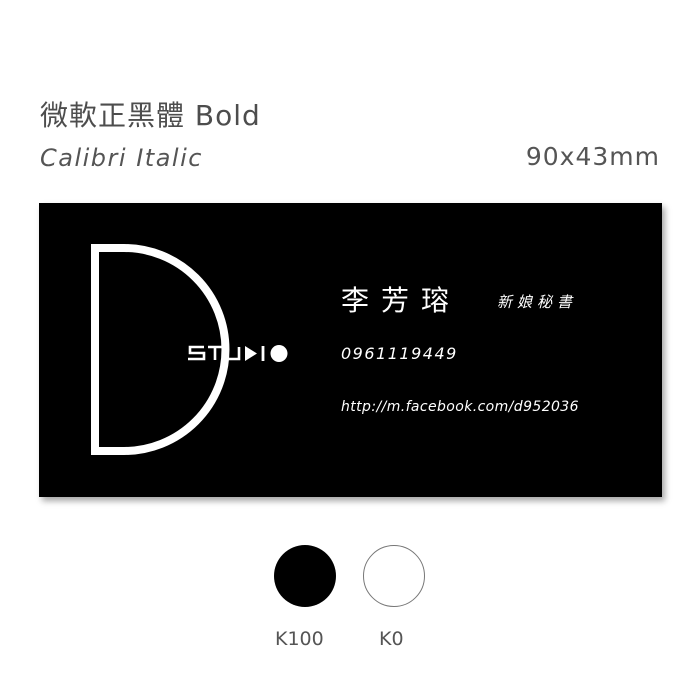 The height and width of the screenshot is (700, 700). What do you see at coordinates (399, 353) in the screenshot?
I see `phone-number: 0961119449` at bounding box center [399, 353].